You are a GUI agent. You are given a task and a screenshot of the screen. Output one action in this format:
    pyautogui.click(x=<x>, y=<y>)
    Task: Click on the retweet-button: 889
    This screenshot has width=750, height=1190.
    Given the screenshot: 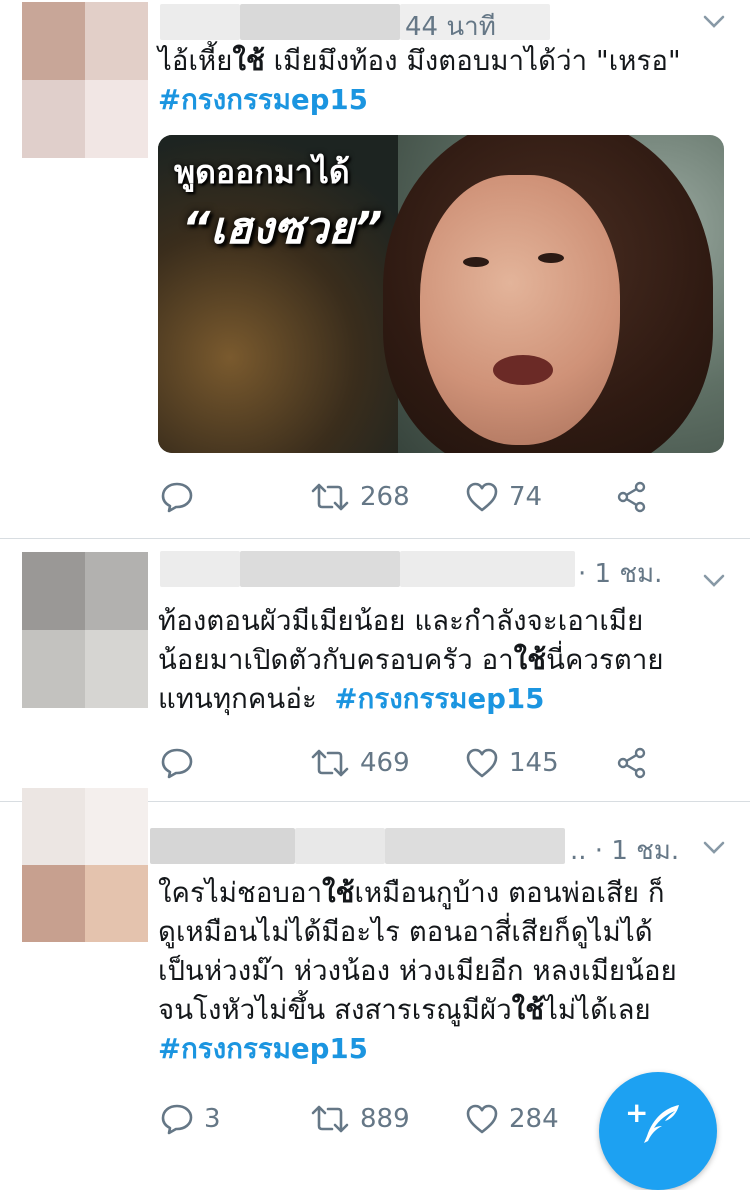 What is the action you would take?
    pyautogui.click(x=360, y=1119)
    